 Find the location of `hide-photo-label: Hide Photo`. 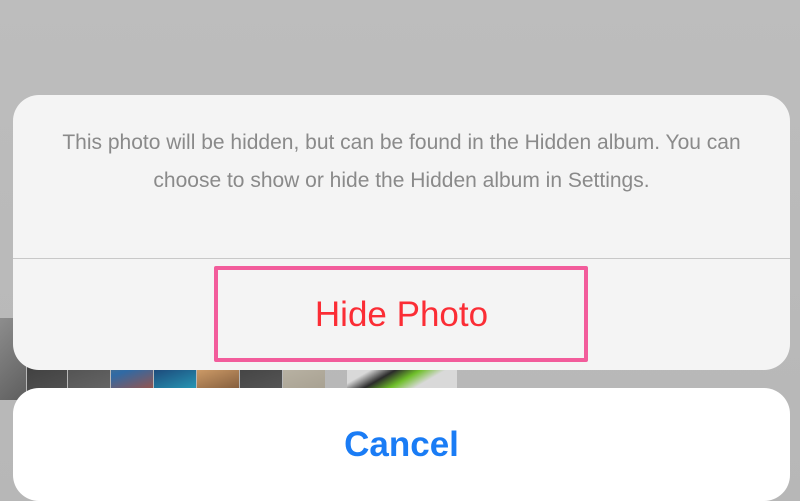

hide-photo-label: Hide Photo is located at coordinates (401, 314).